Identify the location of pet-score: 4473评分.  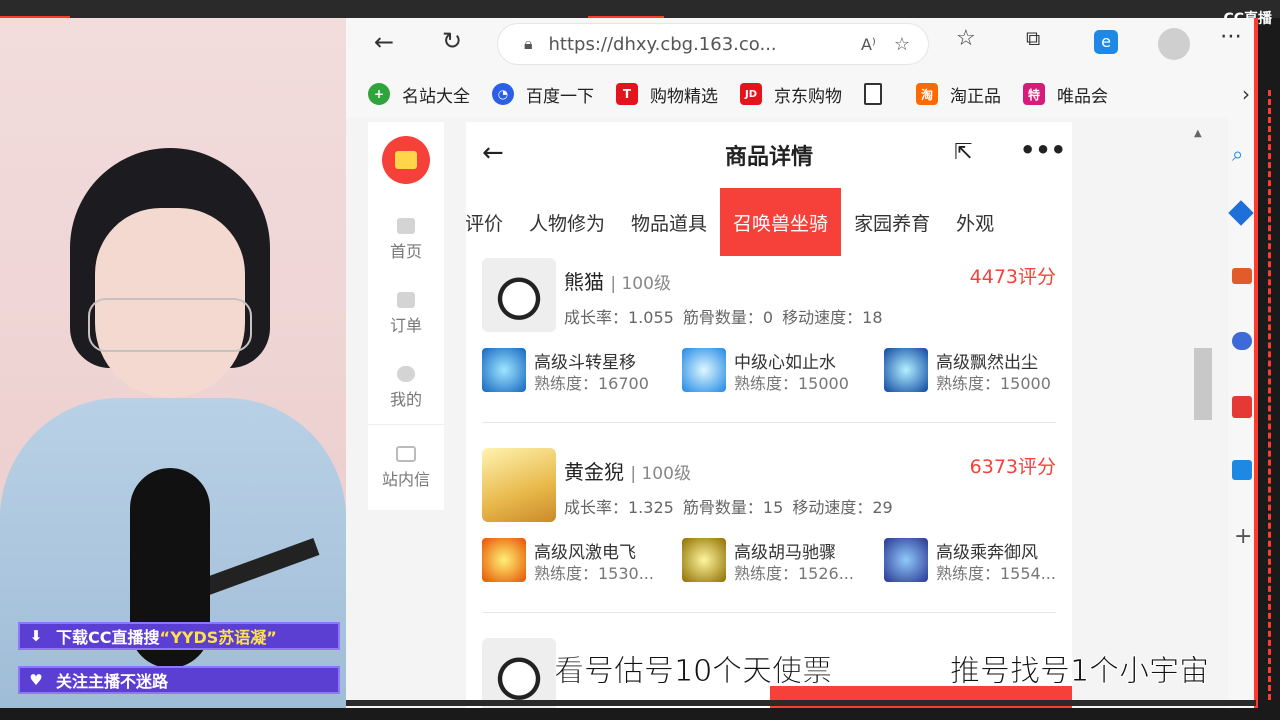
(1012, 277).